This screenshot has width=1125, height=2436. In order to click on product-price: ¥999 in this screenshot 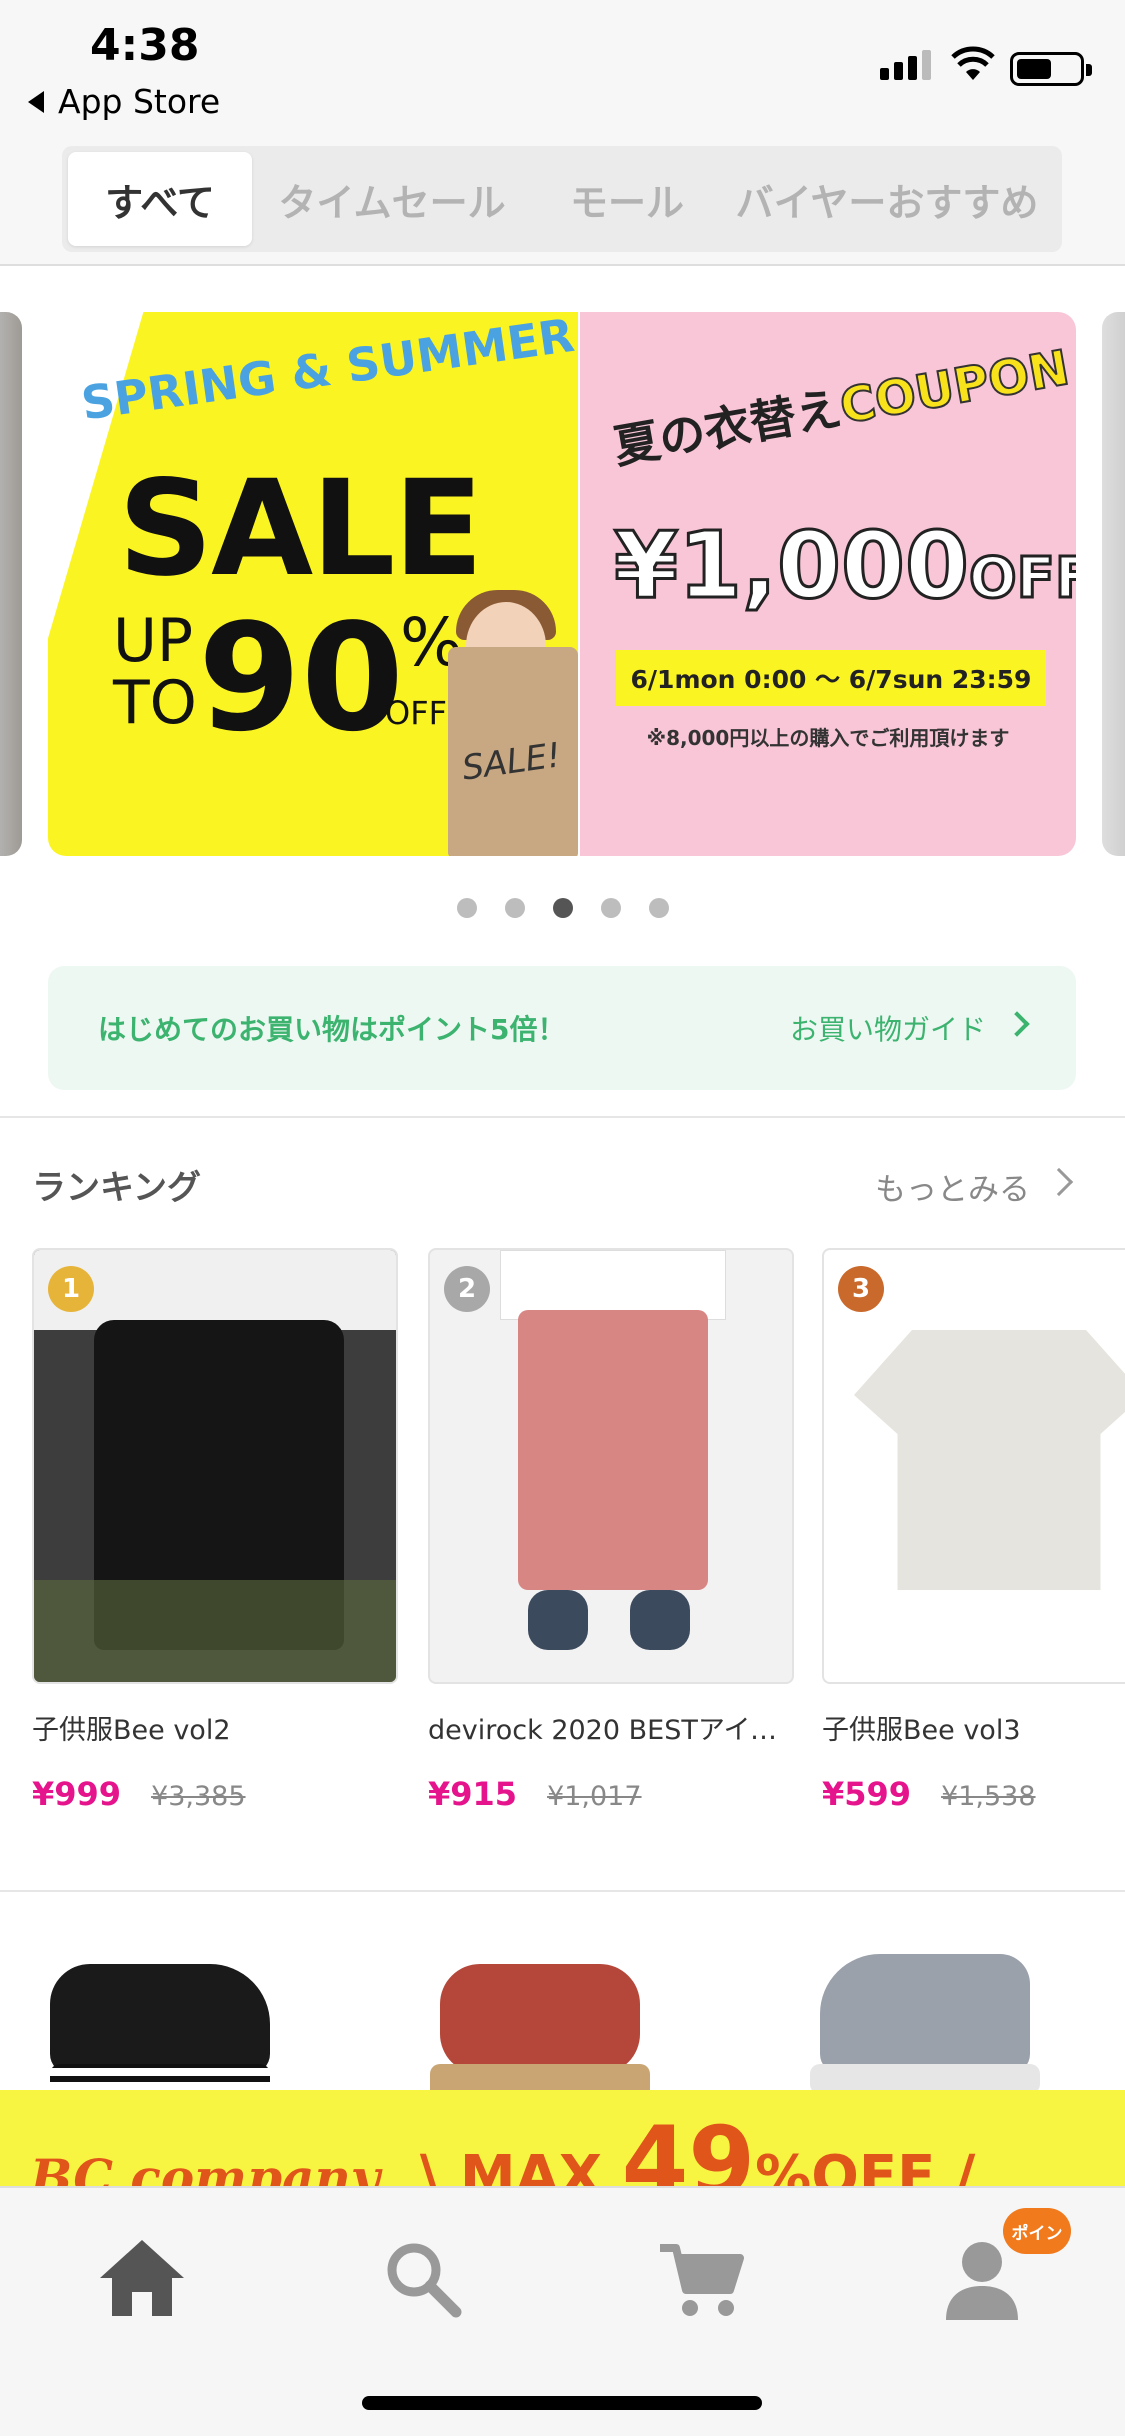, I will do `click(77, 1794)`.